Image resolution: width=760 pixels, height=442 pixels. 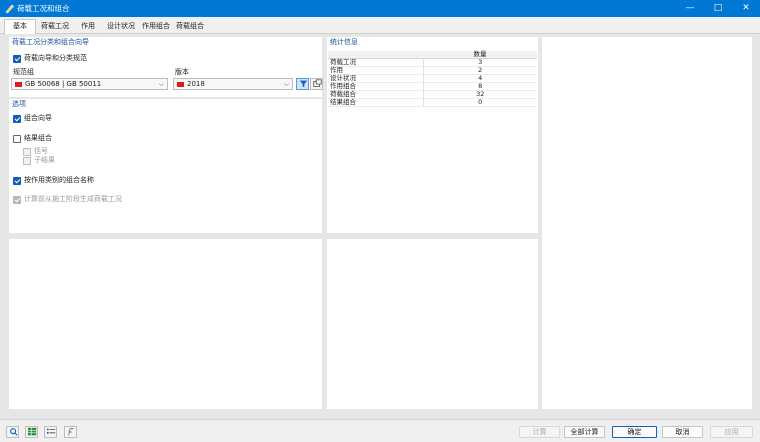 I want to click on table-row: 荷载组合 32, so click(x=432, y=95).